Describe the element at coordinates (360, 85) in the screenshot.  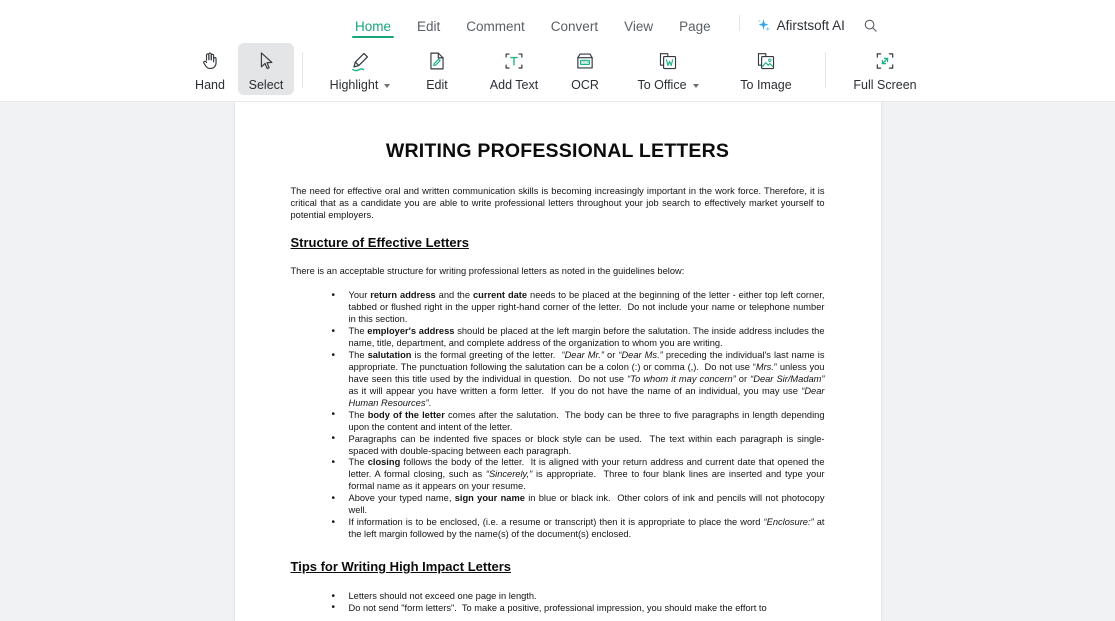
I see `tool-highlight-label: Highlight` at that location.